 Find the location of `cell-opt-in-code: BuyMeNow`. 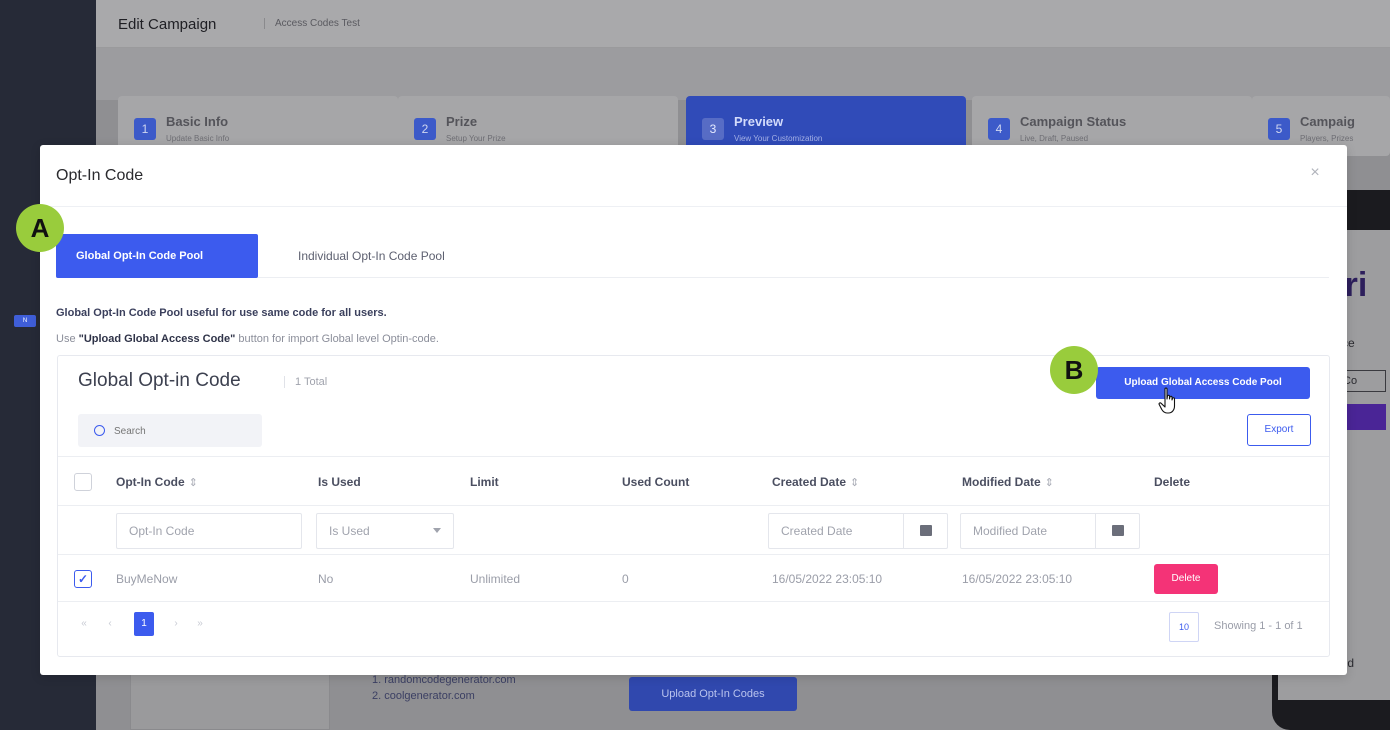

cell-opt-in-code: BuyMeNow is located at coordinates (147, 579).